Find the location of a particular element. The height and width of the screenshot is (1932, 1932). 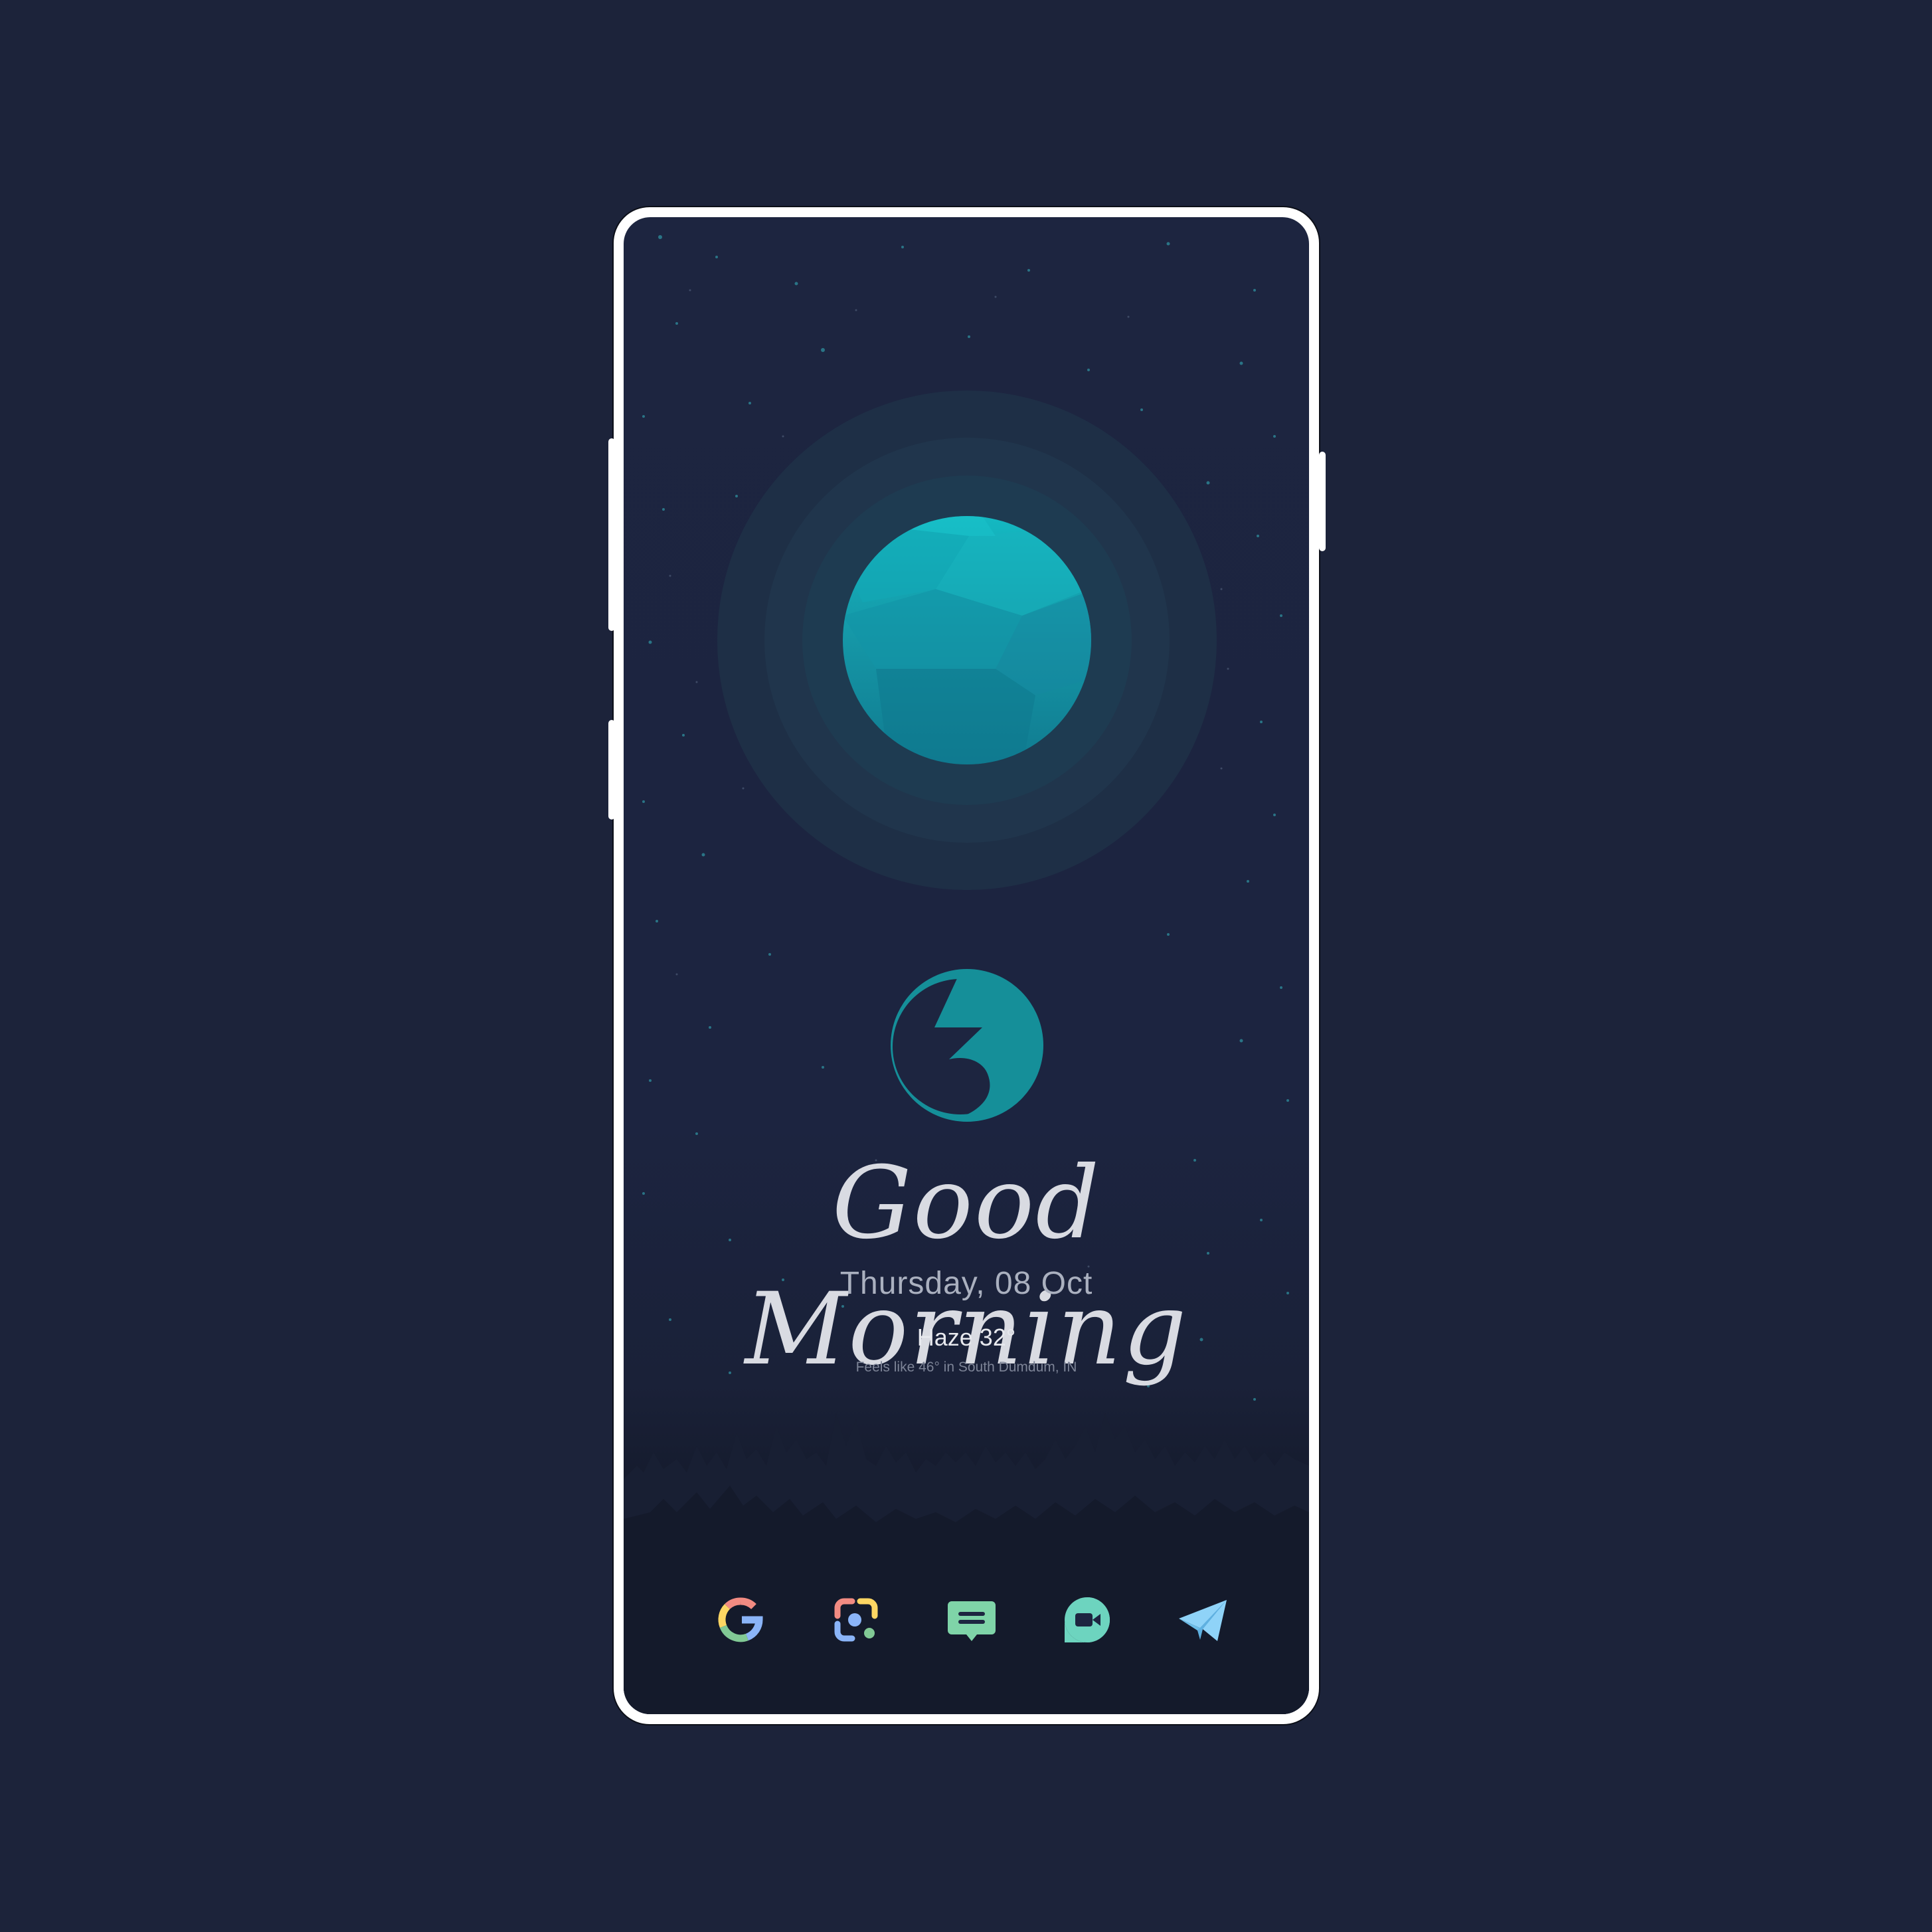

google-g-icon is located at coordinates (740, 1619).